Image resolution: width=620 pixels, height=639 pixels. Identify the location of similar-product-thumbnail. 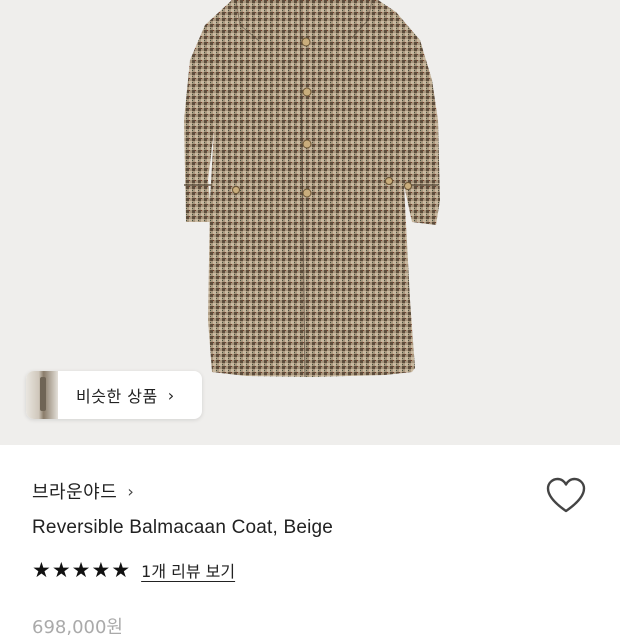
(42, 395).